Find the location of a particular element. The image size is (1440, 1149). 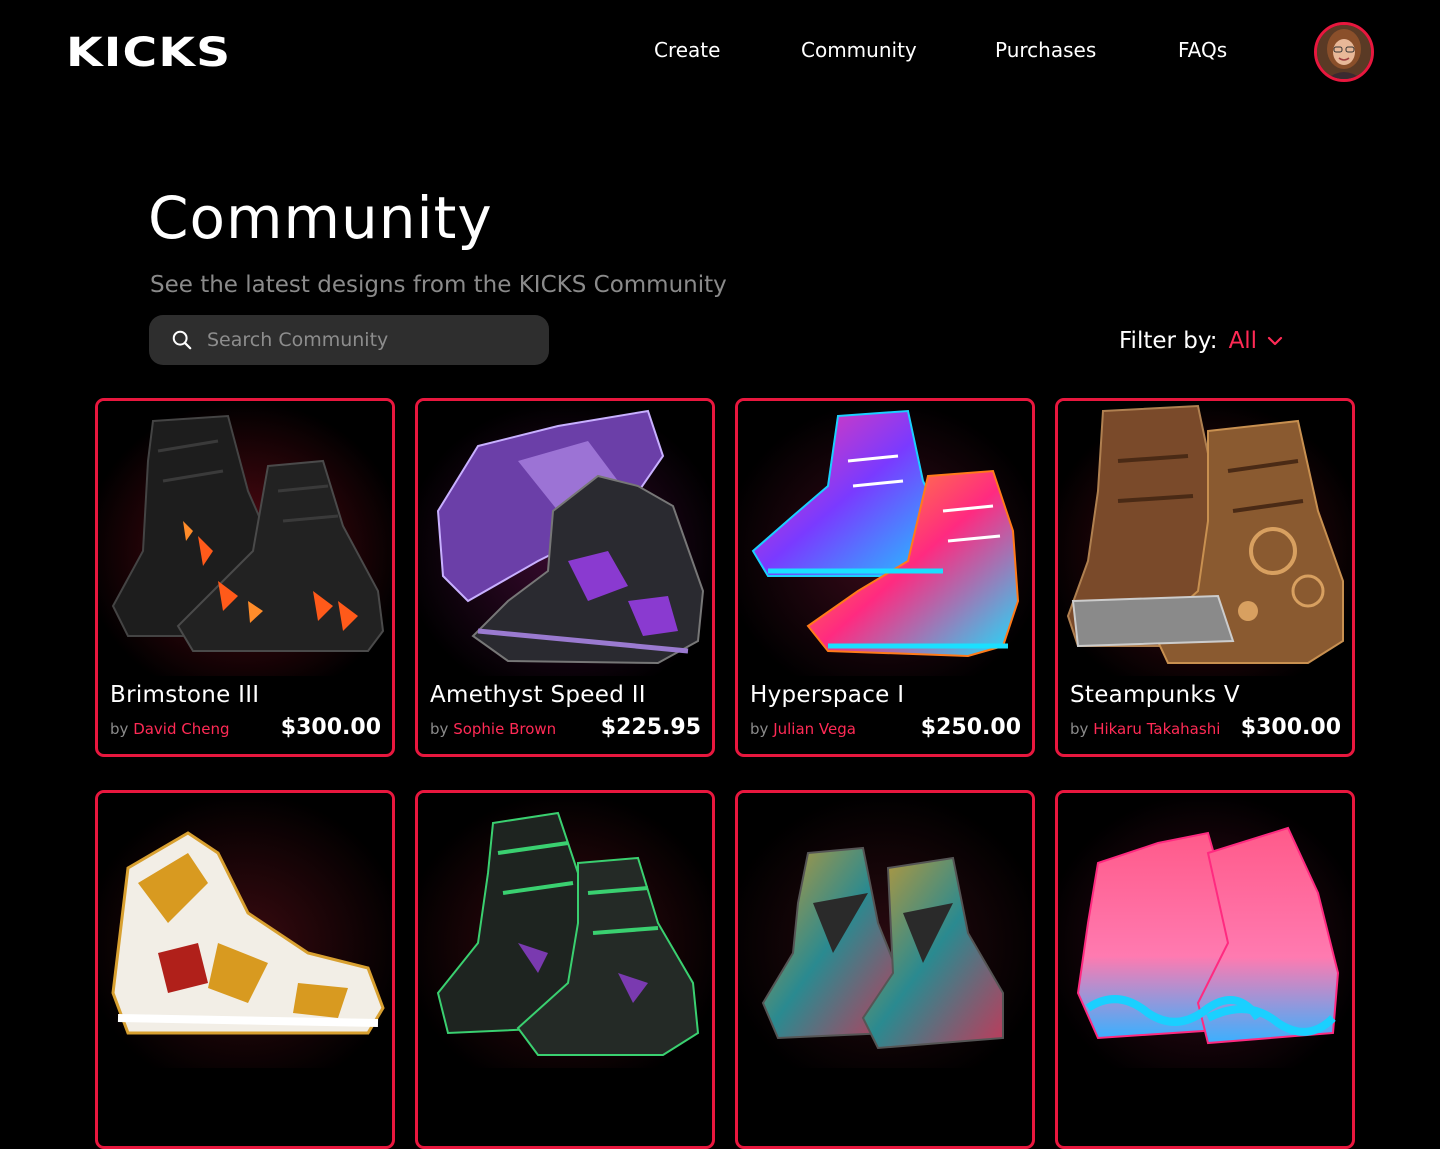

filter-label: Filter by: is located at coordinates (1168, 341).